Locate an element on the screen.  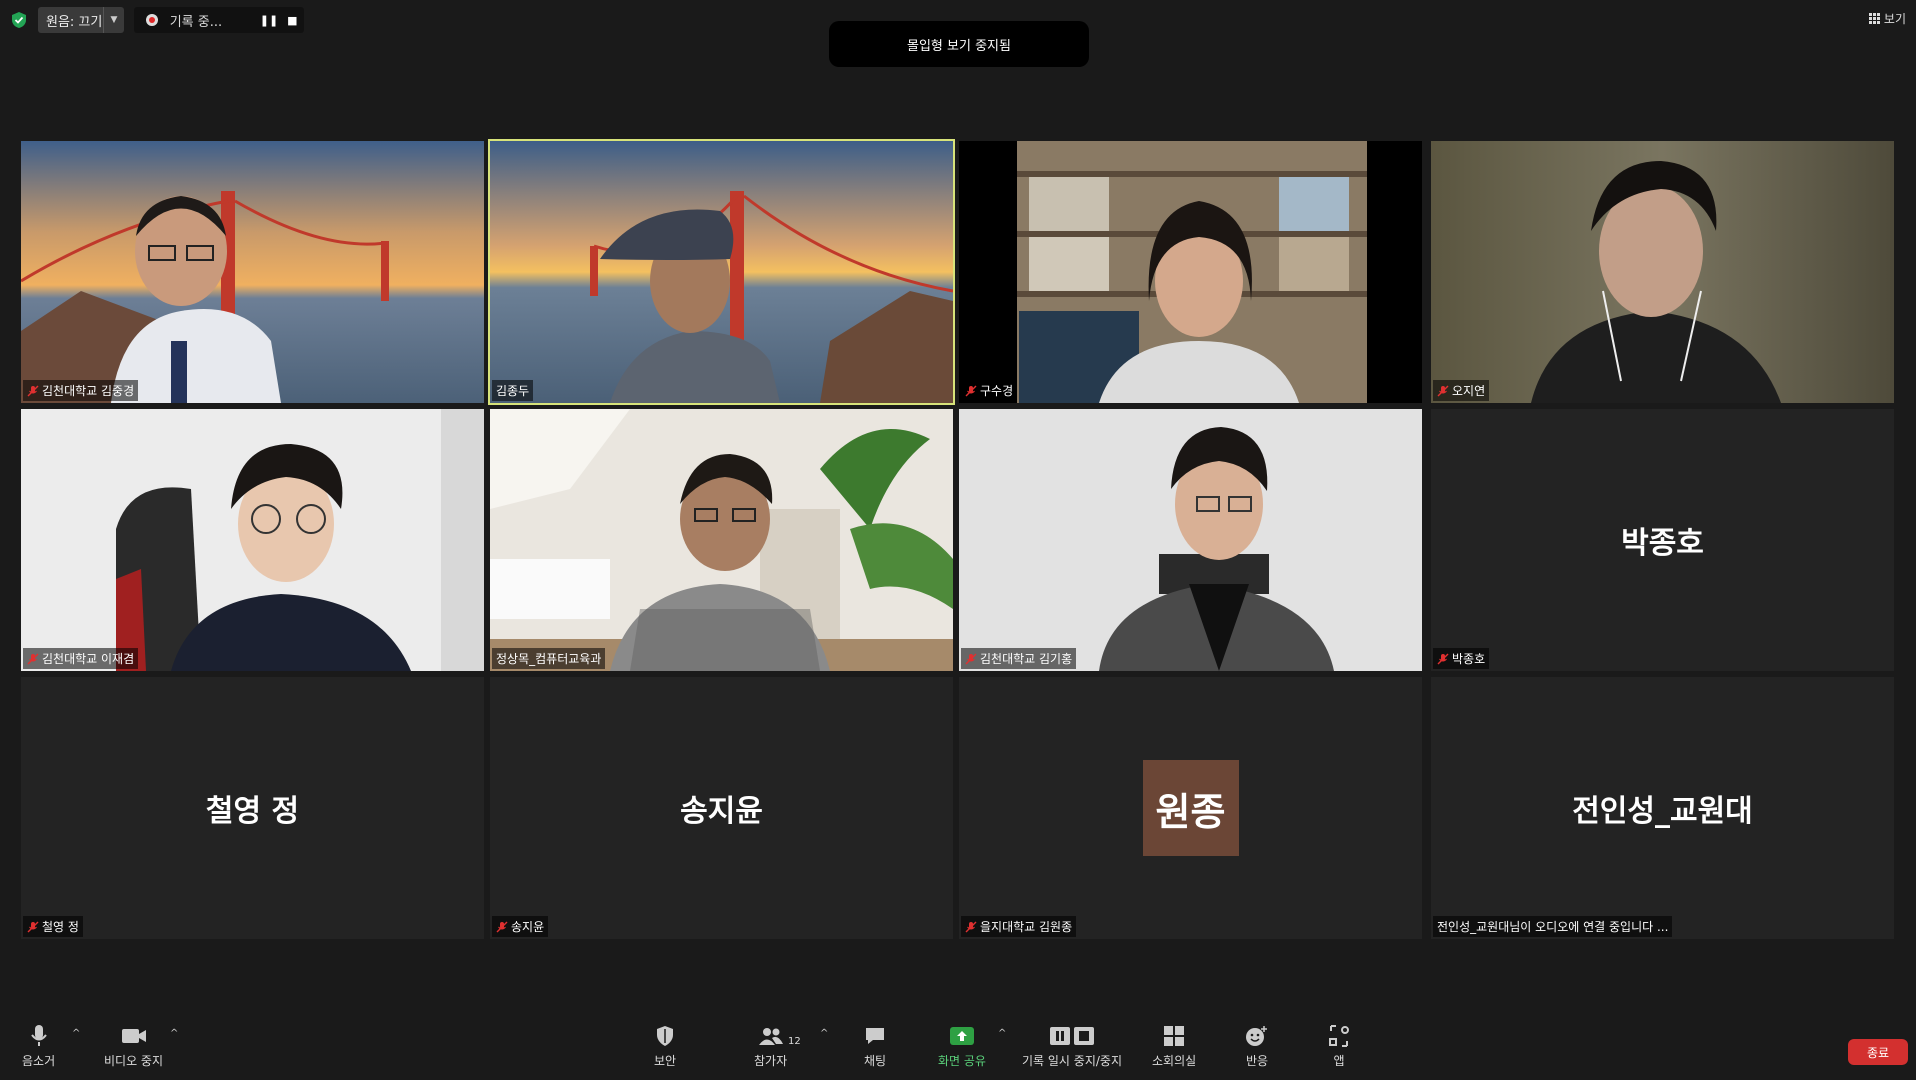
participant-name-tag: 김천대학교 김중경 is located at coordinates (81, 390).